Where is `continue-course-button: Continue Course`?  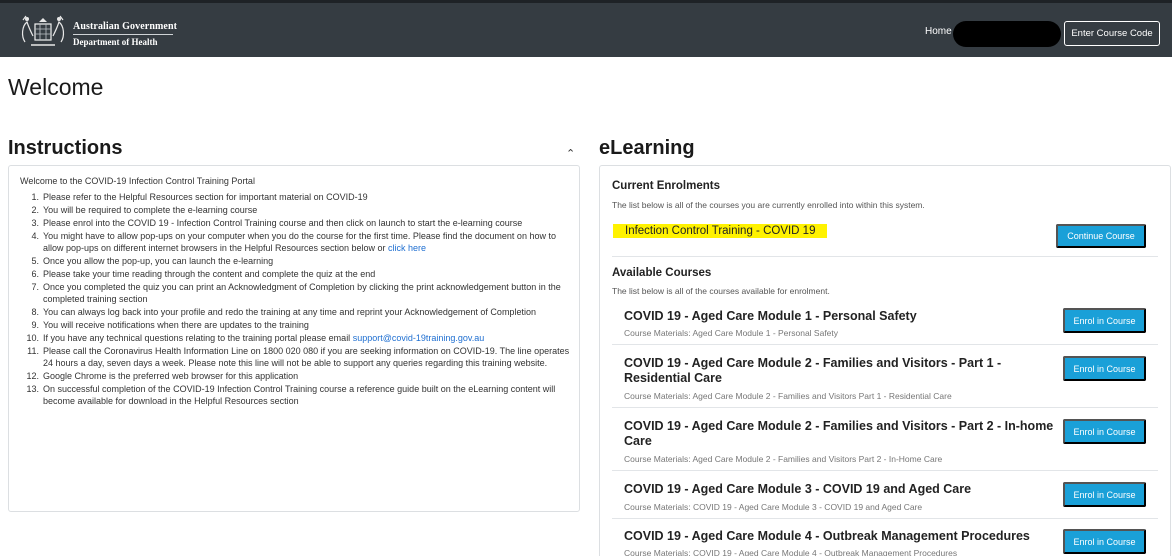
continue-course-button: Continue Course is located at coordinates (1101, 236).